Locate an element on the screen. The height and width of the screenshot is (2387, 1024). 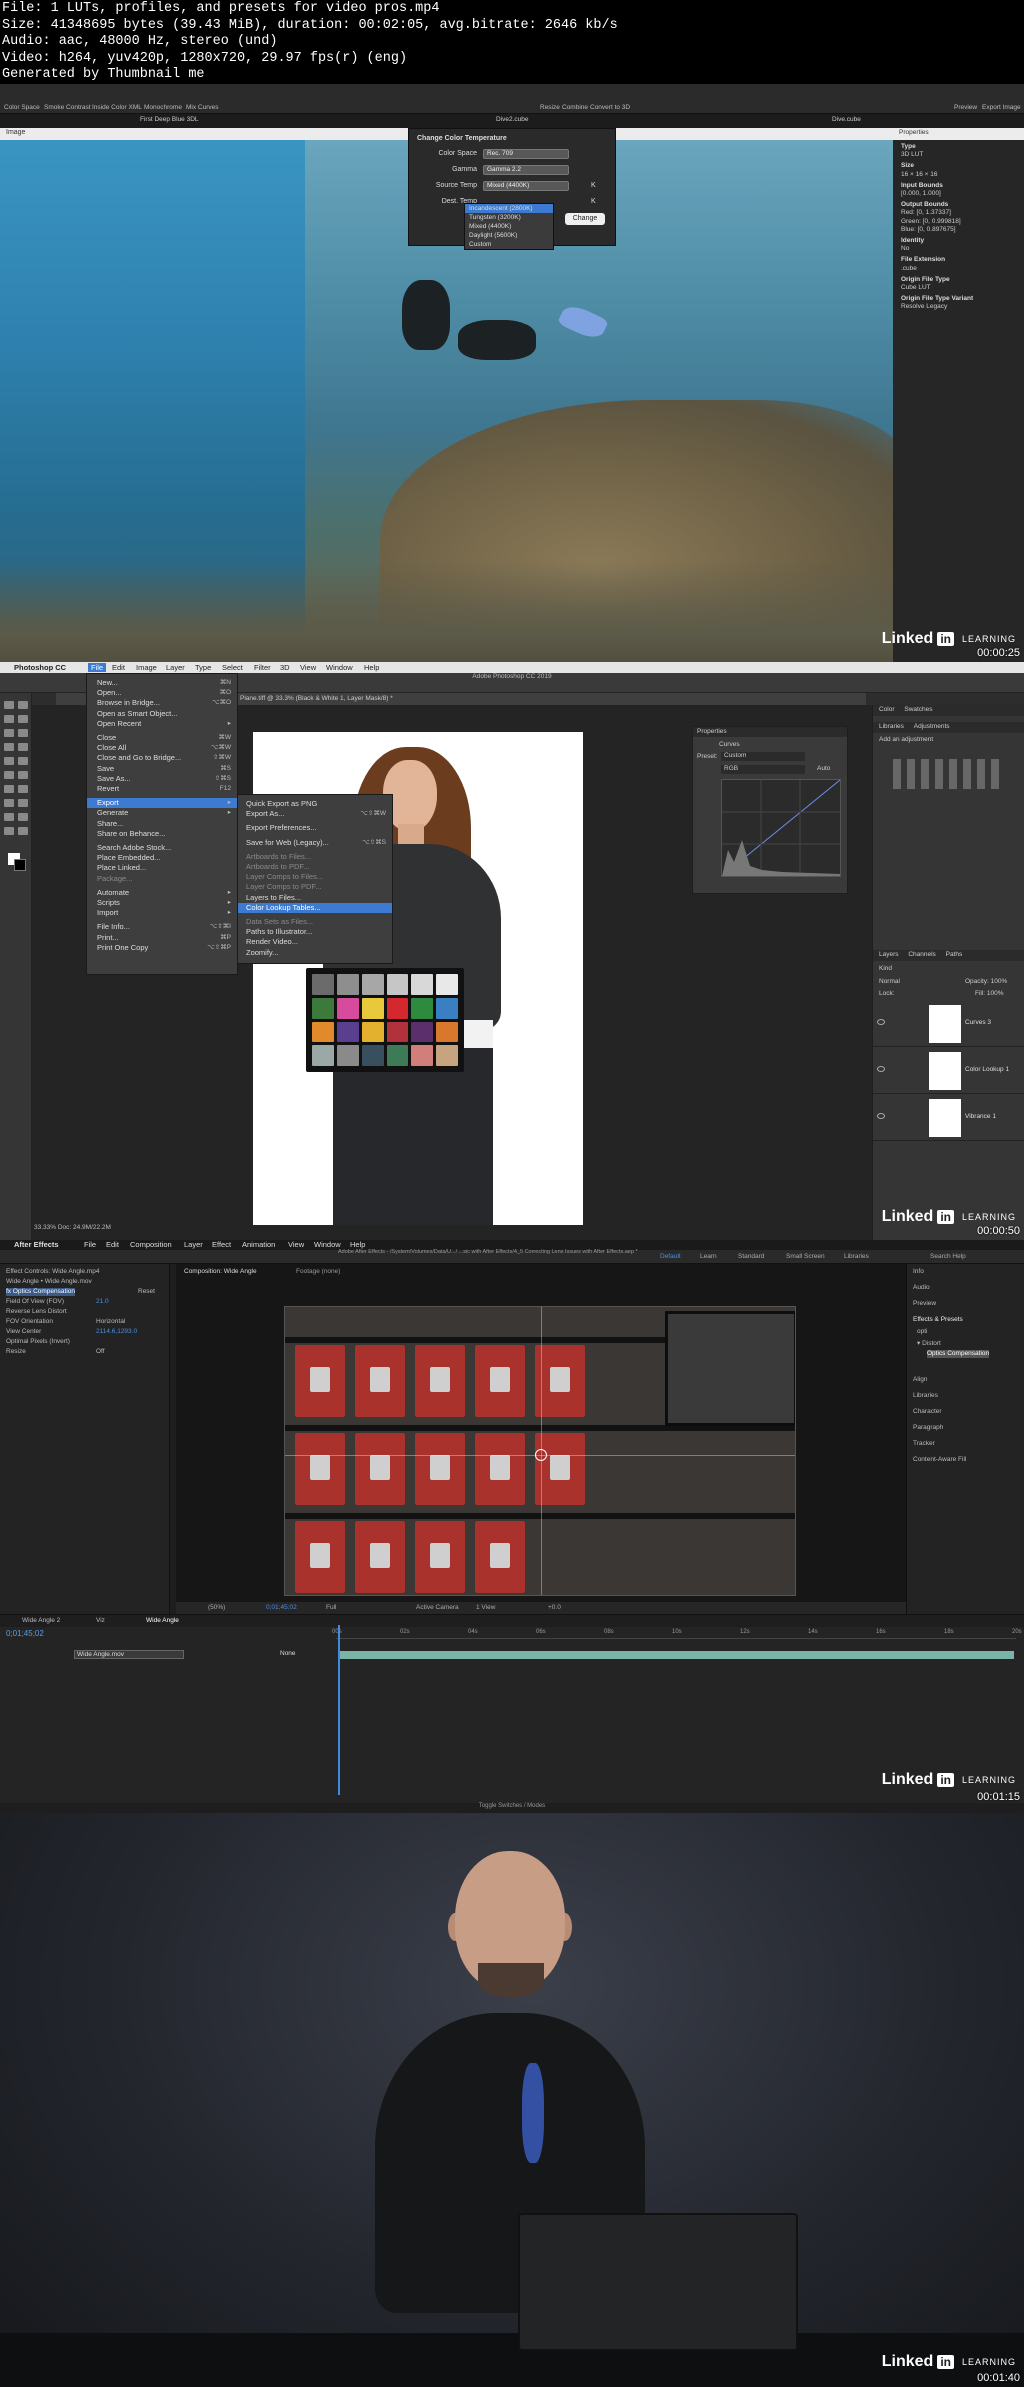
source-temp-select: Mixed (4400K) is located at coordinates (526, 186).